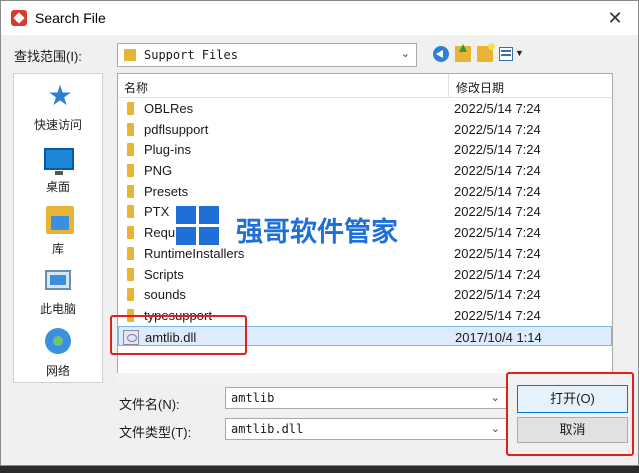 The image size is (639, 473). What do you see at coordinates (253, 398) in the screenshot?
I see `file-name-value: amtlib` at bounding box center [253, 398].